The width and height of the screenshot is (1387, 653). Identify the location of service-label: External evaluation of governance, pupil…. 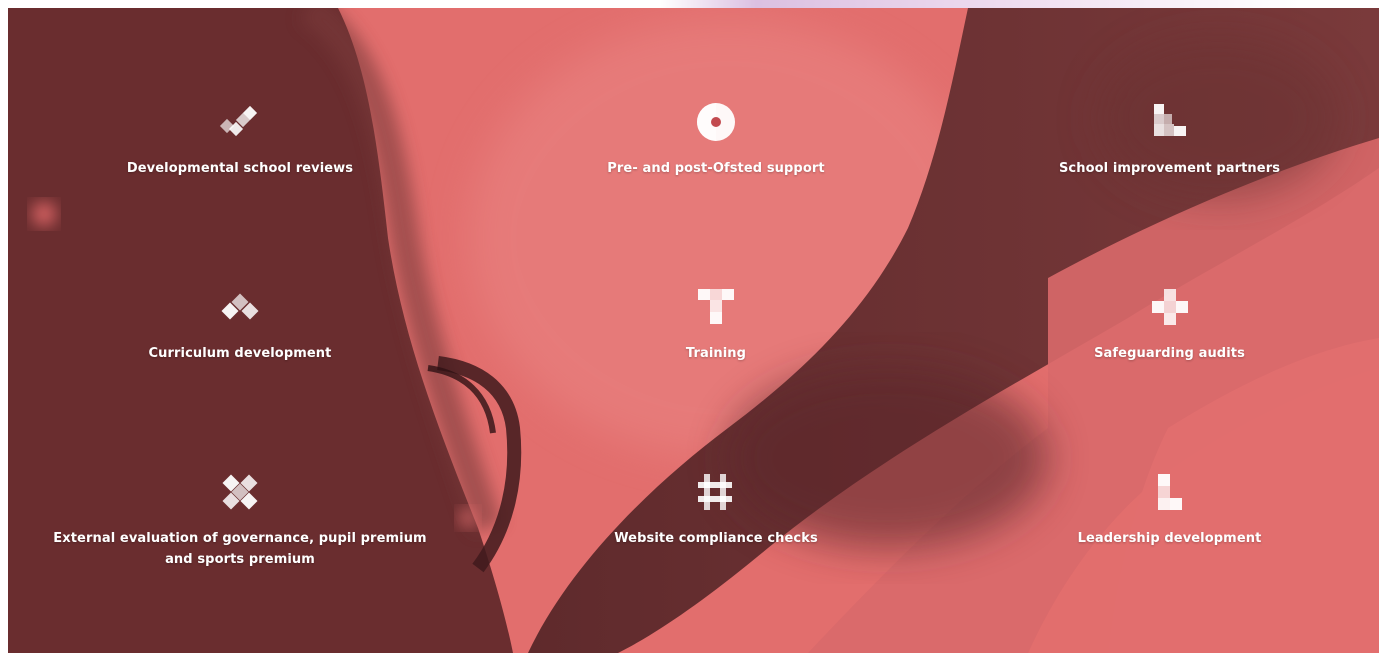
(240, 549).